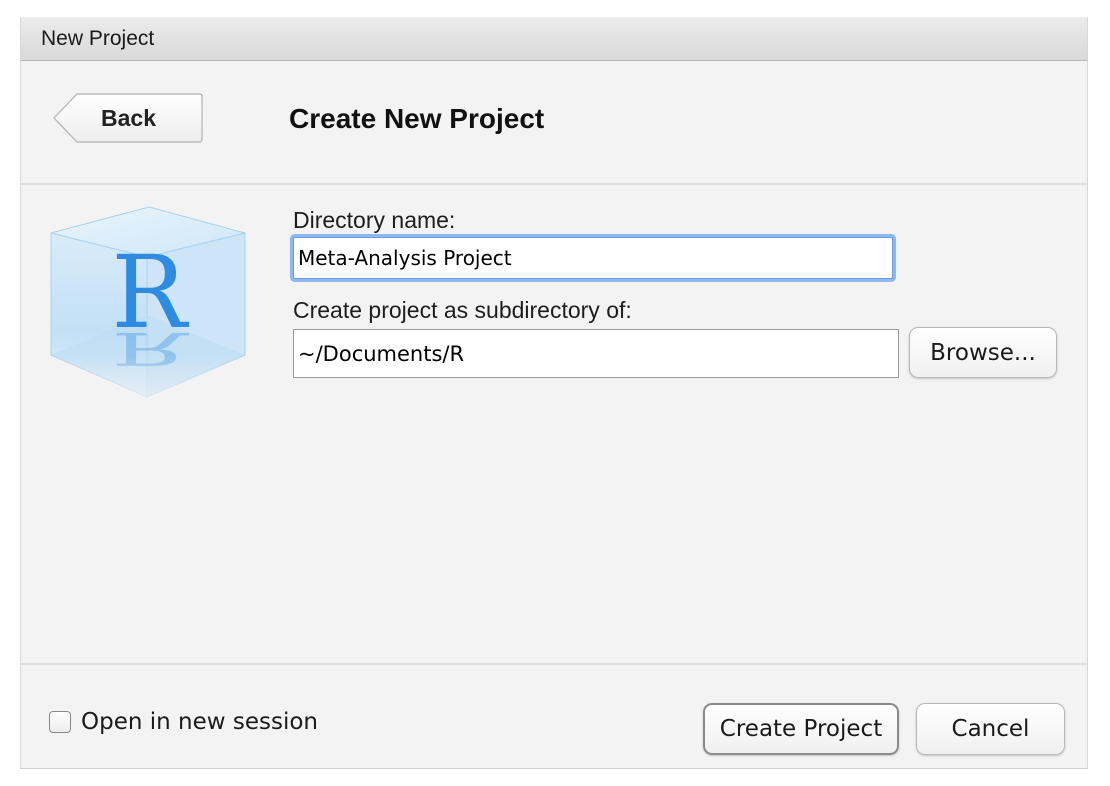 This screenshot has width=1110, height=786. I want to click on parent-directory-input, so click(596, 353).